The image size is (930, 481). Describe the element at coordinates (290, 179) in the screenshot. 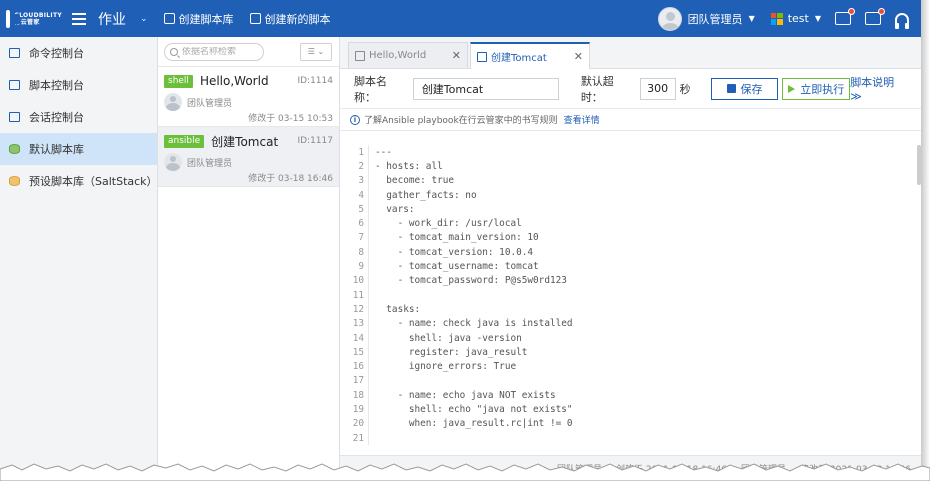

I see `script-modified-time: 修改于 03-18 16:46` at that location.